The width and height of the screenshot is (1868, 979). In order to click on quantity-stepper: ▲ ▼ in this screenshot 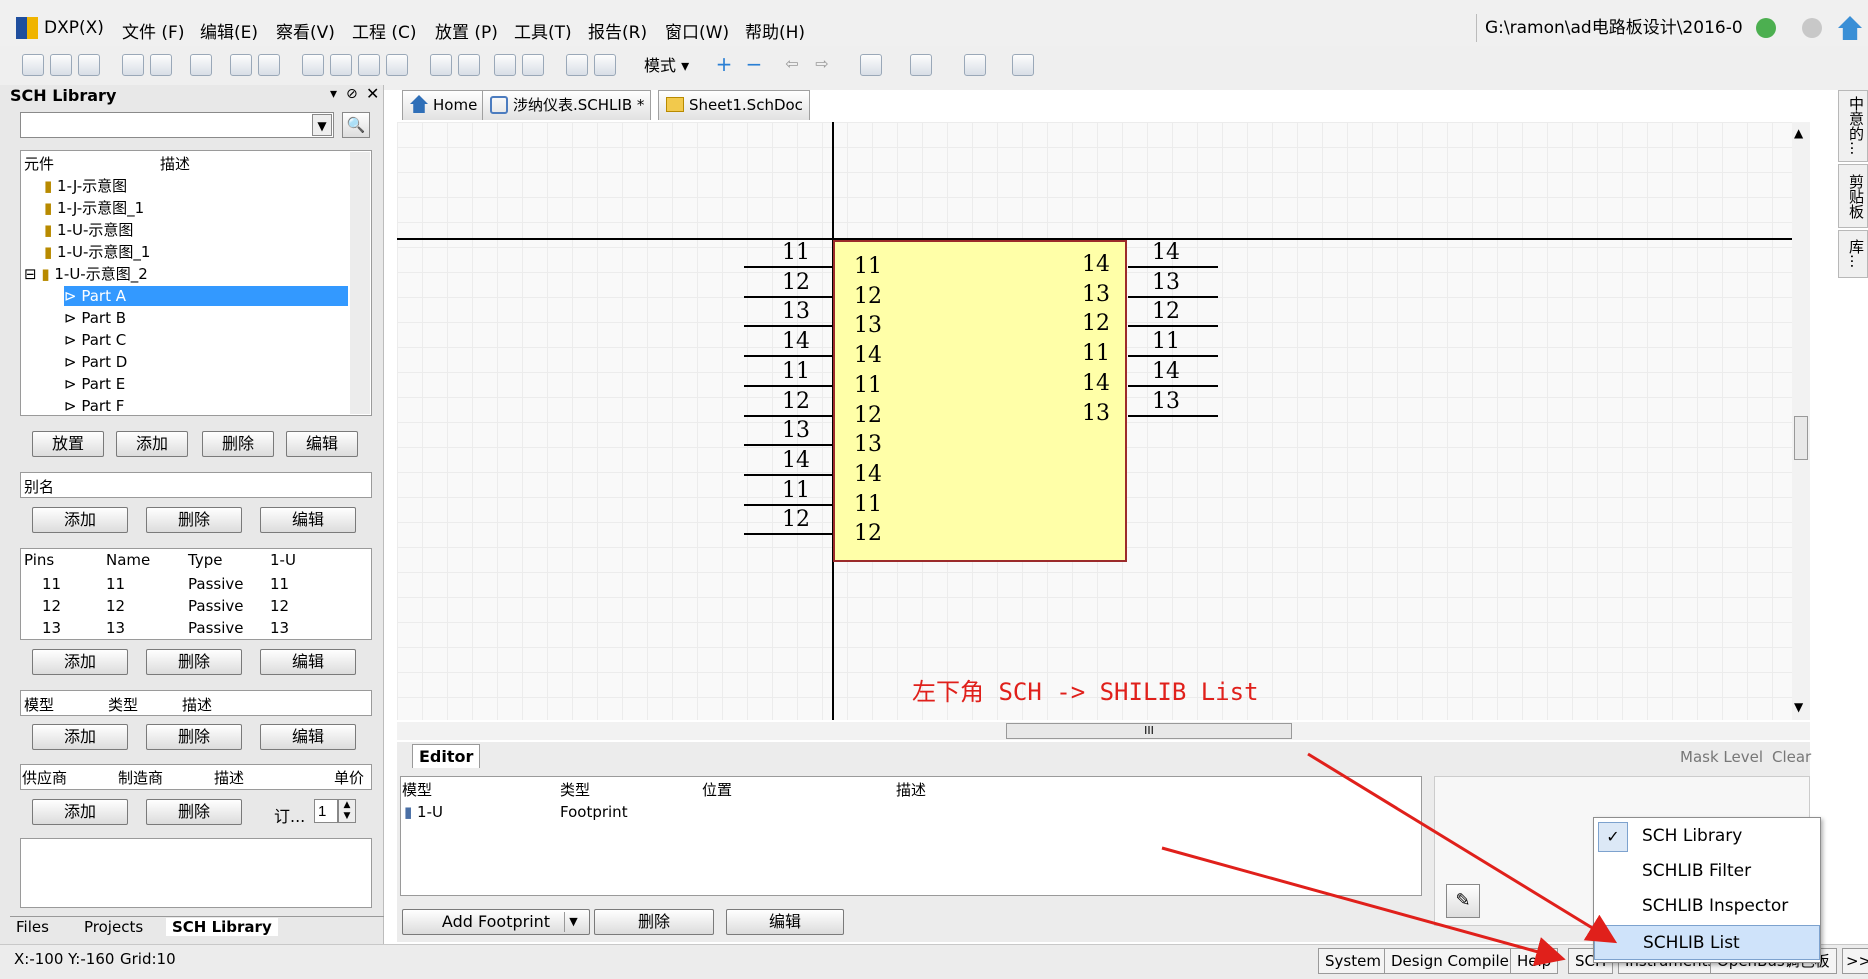, I will do `click(347, 811)`.